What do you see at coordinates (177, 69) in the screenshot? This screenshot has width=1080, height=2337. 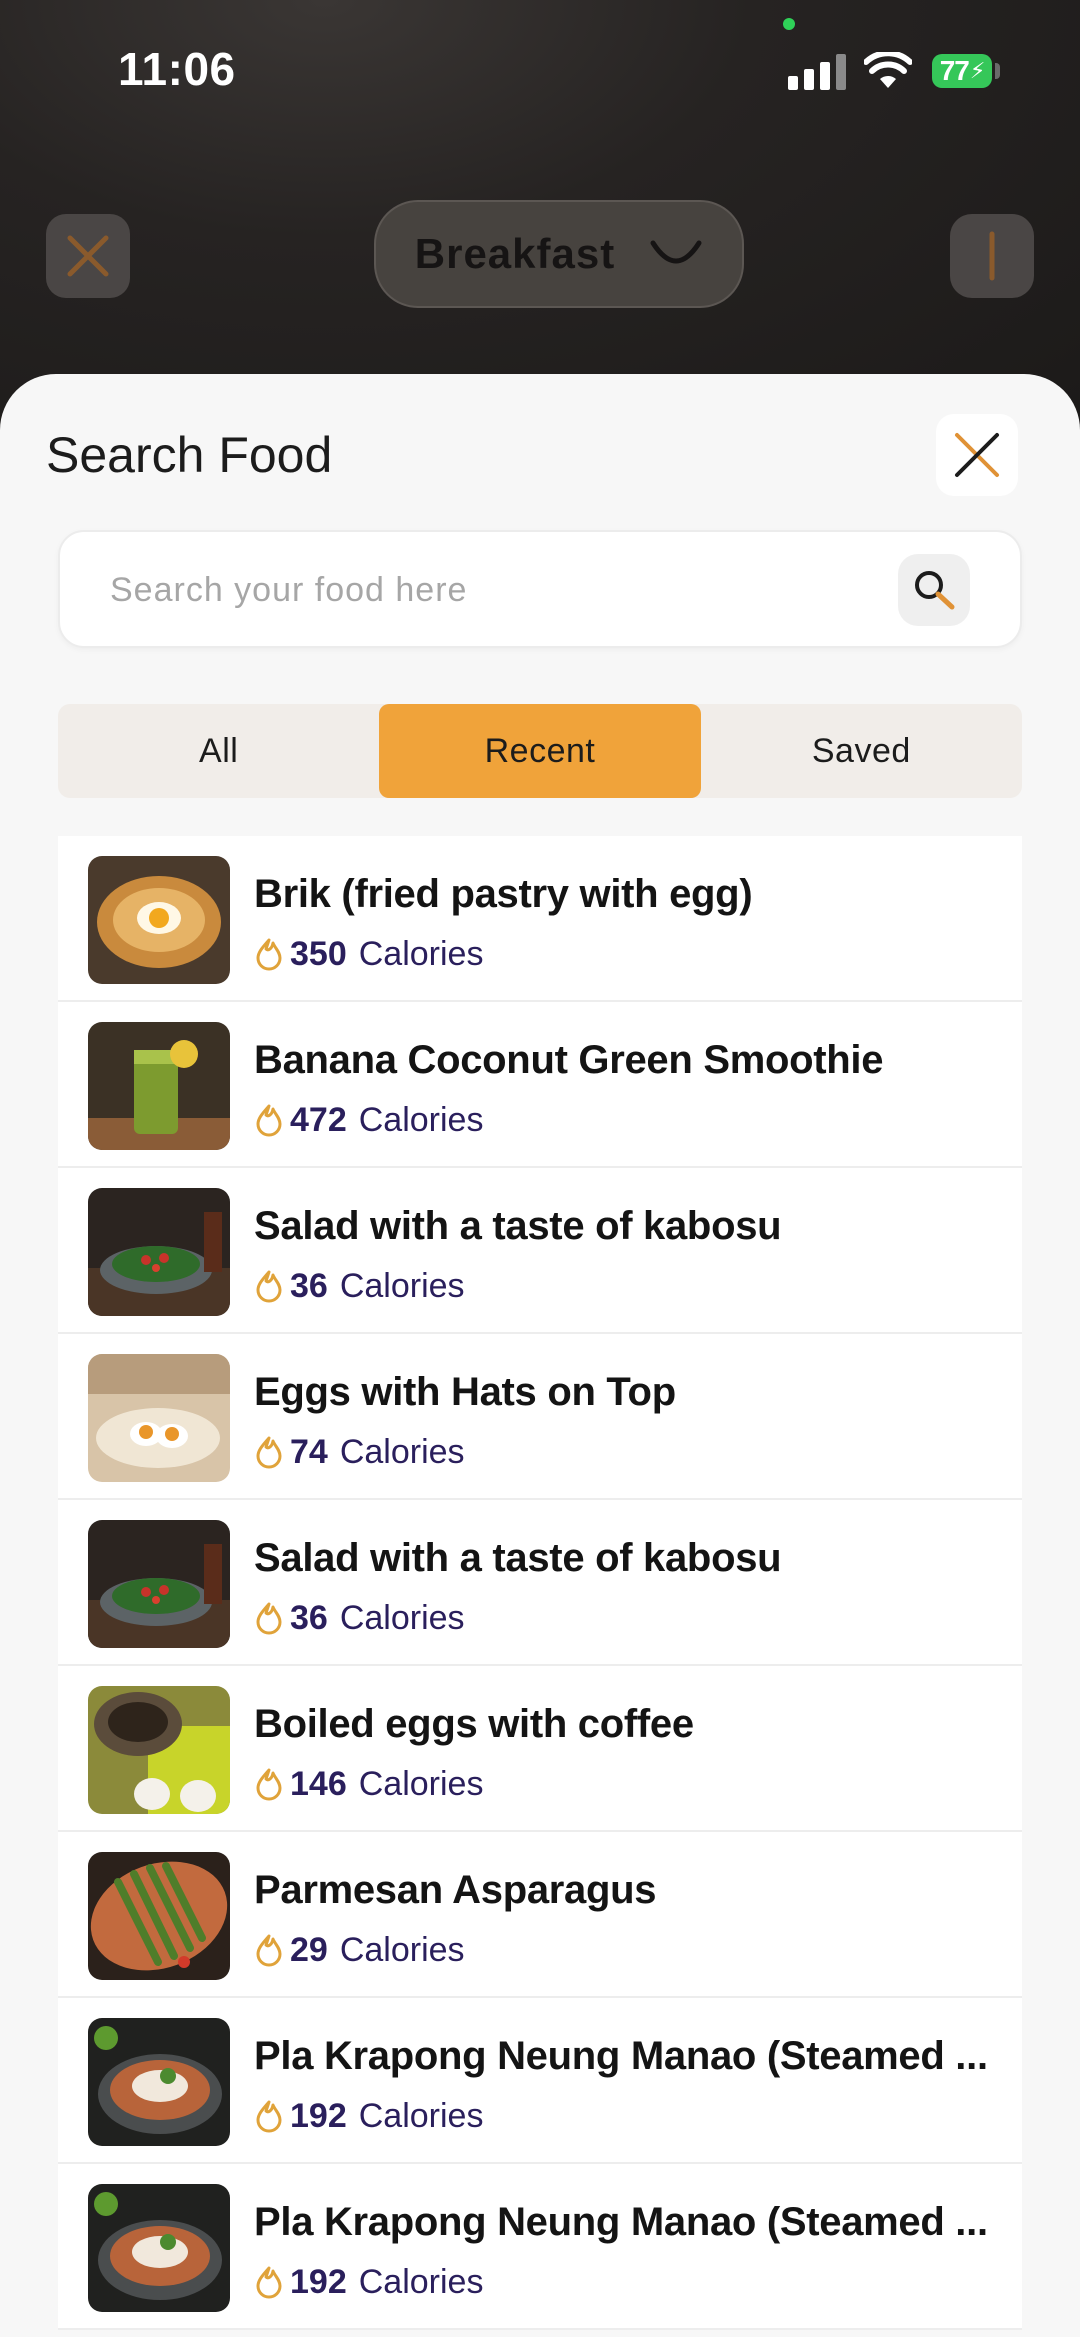 I see `status-time: 11:06` at bounding box center [177, 69].